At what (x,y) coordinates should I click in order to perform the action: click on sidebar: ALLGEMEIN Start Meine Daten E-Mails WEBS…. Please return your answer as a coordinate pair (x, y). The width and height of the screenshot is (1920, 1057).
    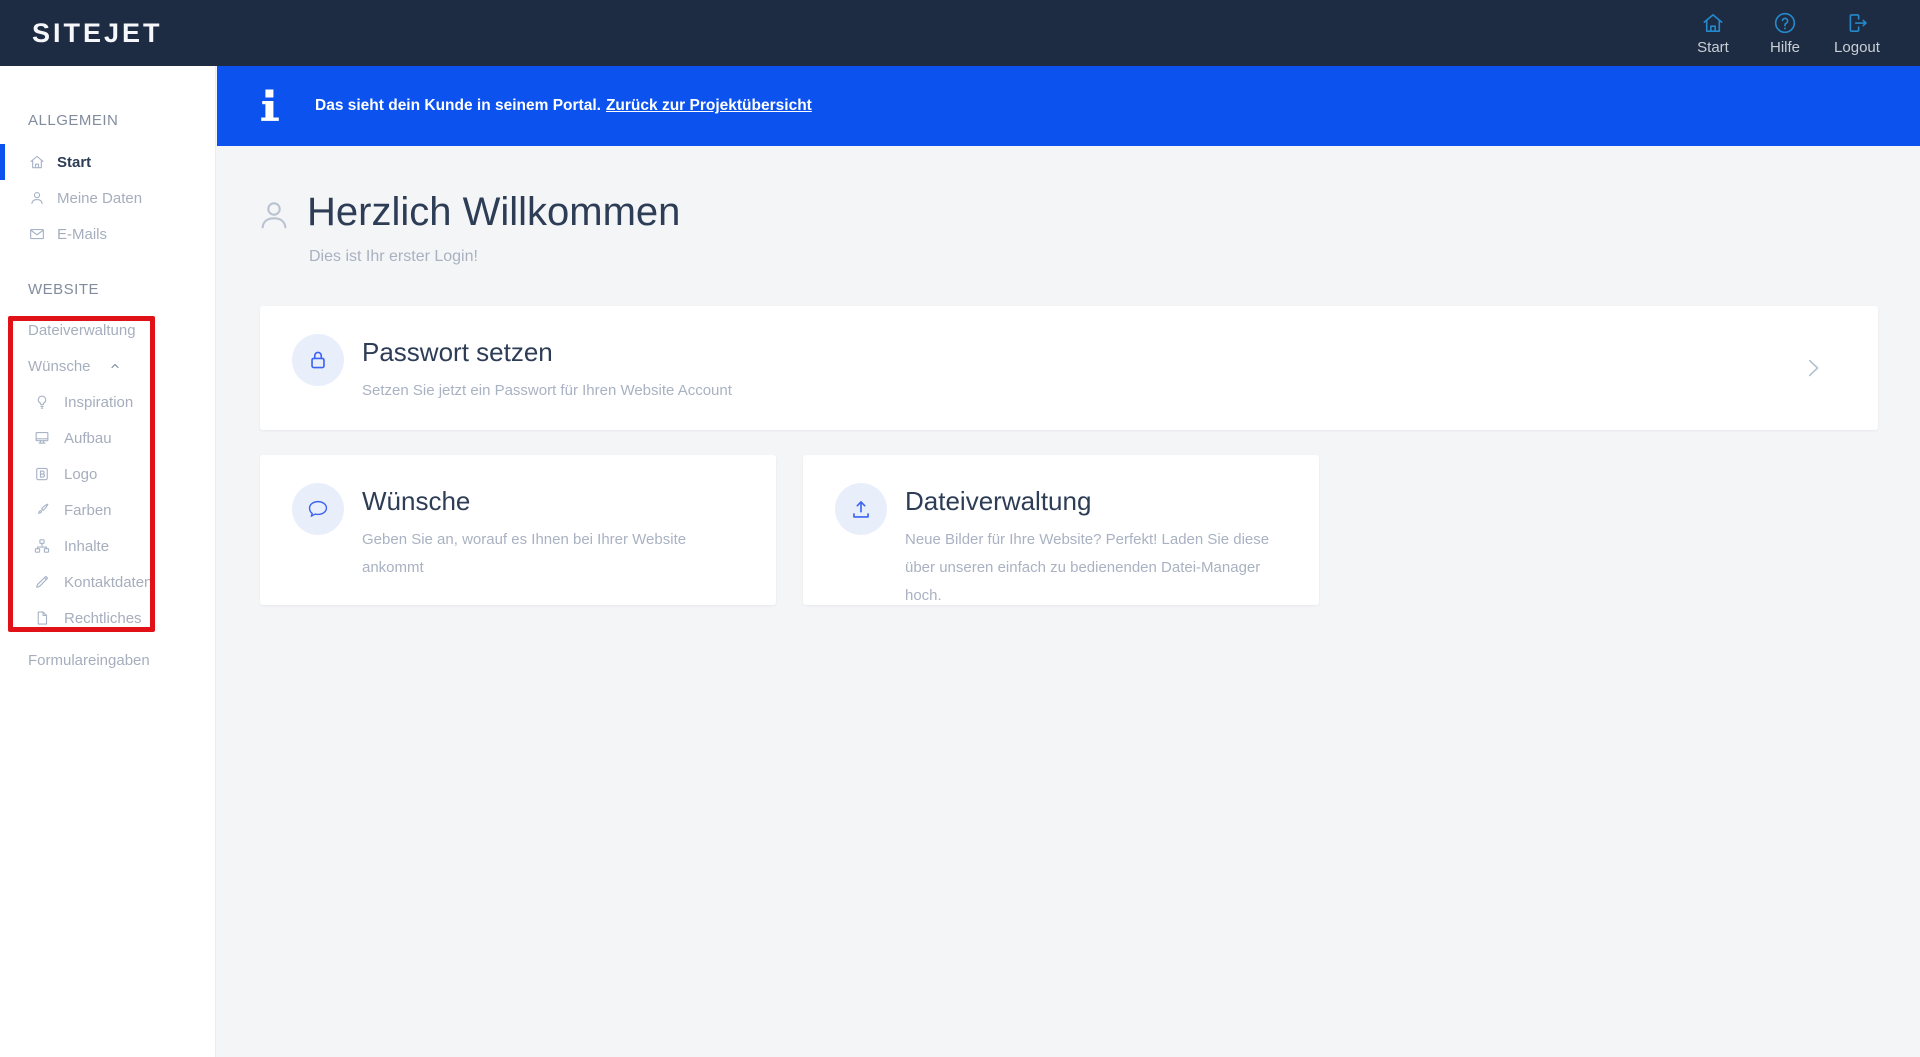
    Looking at the image, I should click on (108, 561).